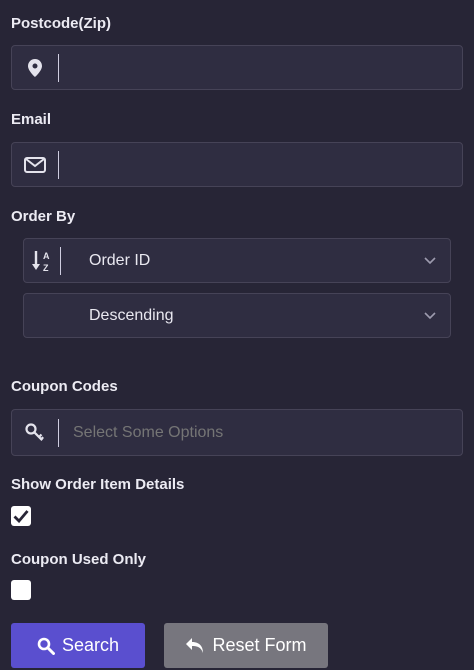  Describe the element at coordinates (131, 315) in the screenshot. I see `order-direction-value: Descending` at that location.